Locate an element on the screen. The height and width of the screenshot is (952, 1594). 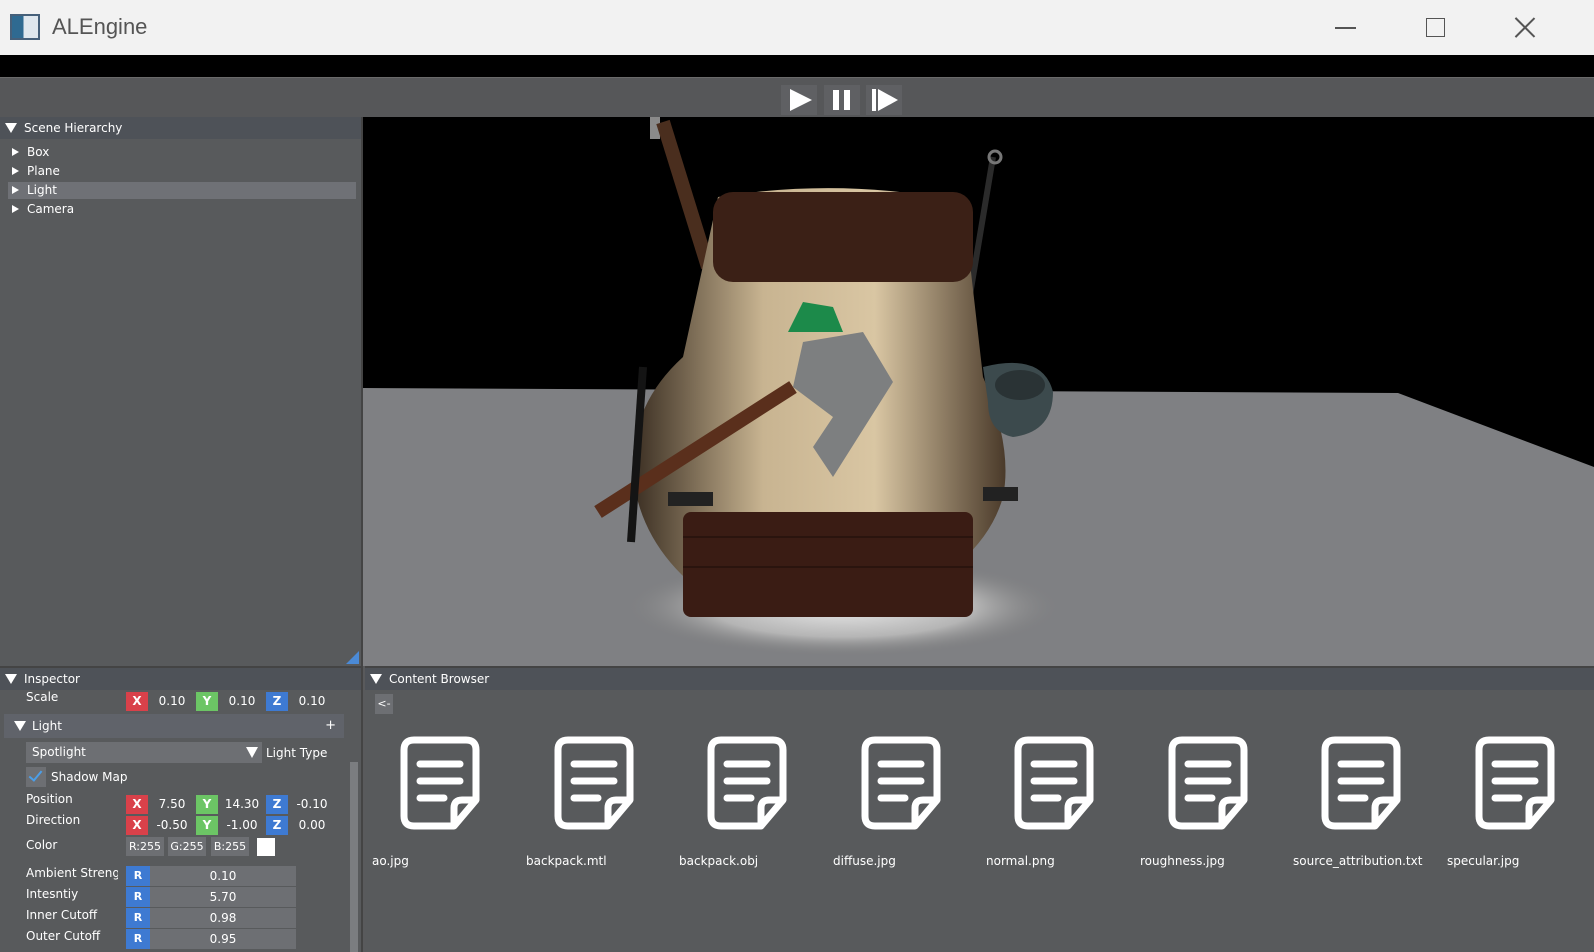
scale-x-axis: X is located at coordinates (137, 701).